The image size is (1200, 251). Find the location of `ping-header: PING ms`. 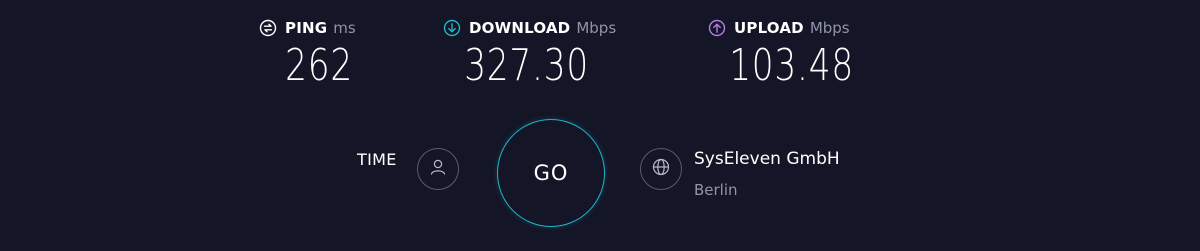

ping-header: PING ms is located at coordinates (309, 28).